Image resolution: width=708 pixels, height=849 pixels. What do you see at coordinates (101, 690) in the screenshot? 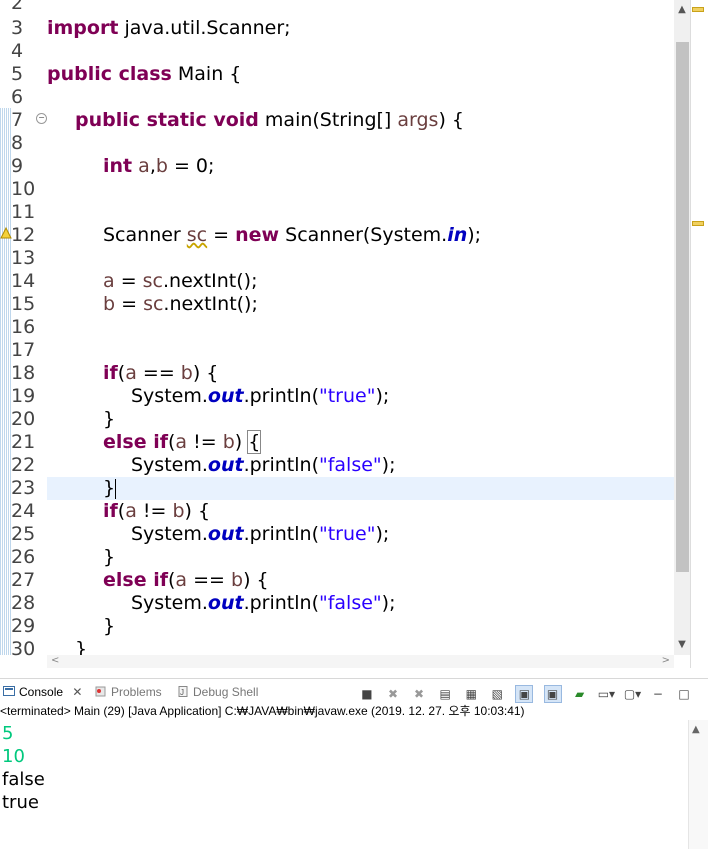
I see `problems-icon` at bounding box center [101, 690].